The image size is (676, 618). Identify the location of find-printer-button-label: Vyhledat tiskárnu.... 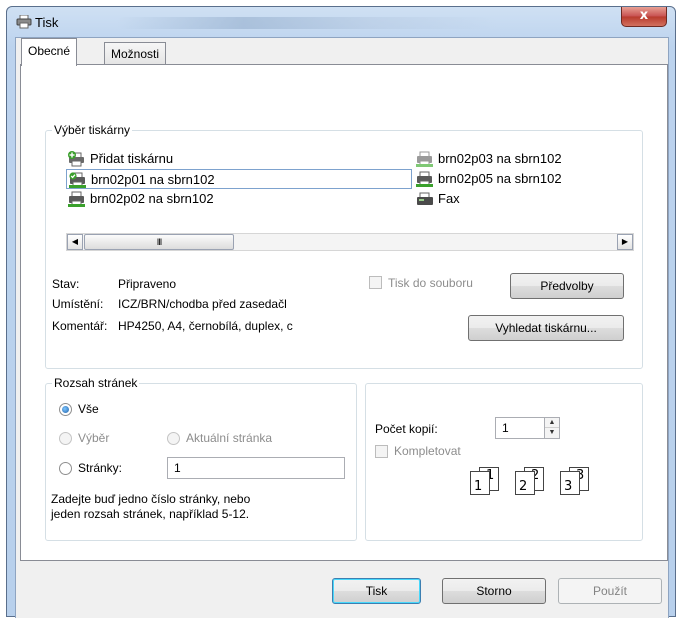
(546, 328).